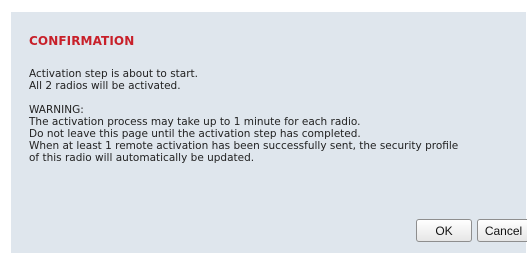  Describe the element at coordinates (276, 98) in the screenshot. I see `message-spacer` at that location.